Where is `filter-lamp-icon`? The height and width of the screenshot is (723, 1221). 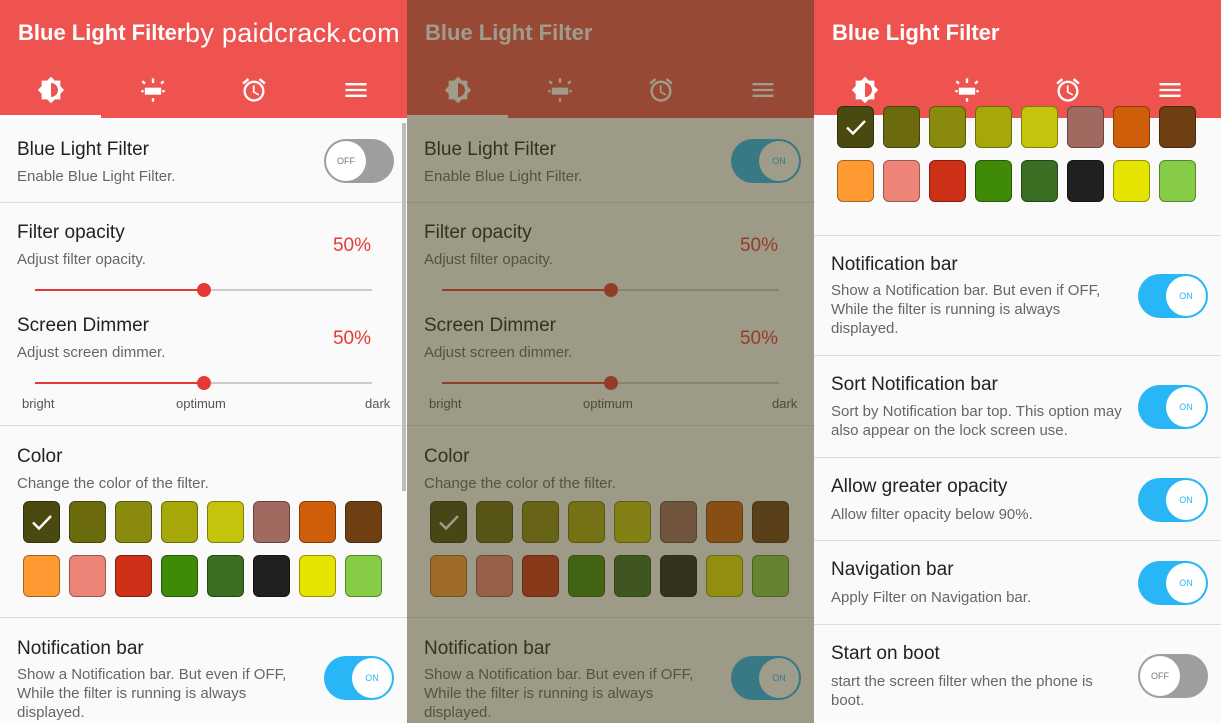 filter-lamp-icon is located at coordinates (966, 90).